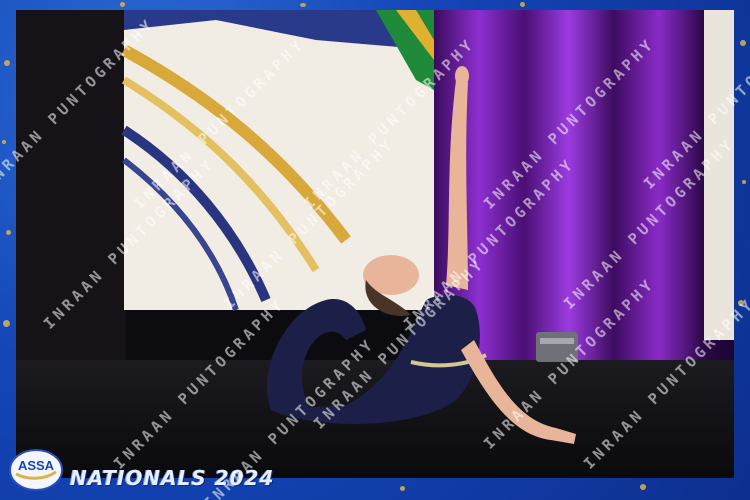 The width and height of the screenshot is (750, 500). What do you see at coordinates (172, 478) in the screenshot?
I see `event-title: NATIONALS 2024` at bounding box center [172, 478].